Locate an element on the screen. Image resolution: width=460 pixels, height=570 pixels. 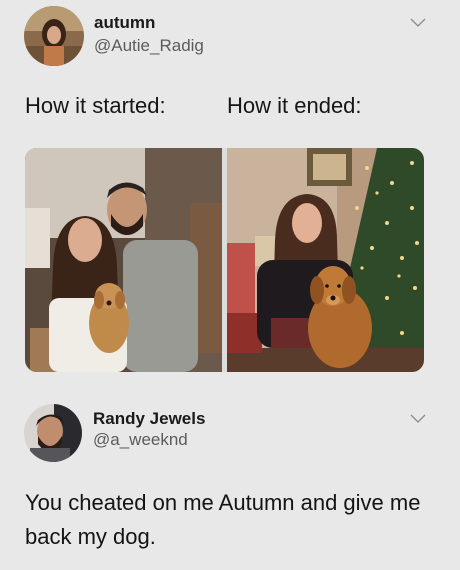
caption-how-it-ended: How it ended: is located at coordinates (294, 105).